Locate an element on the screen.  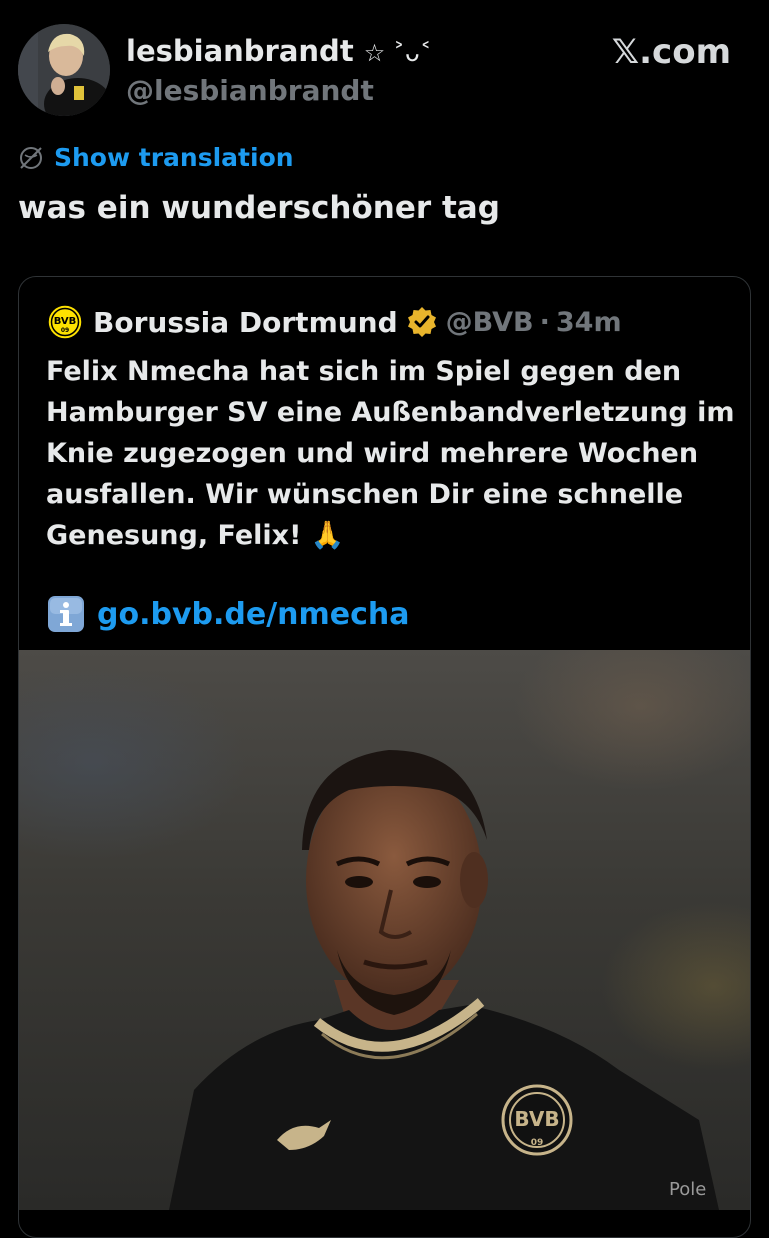
author-names: lesbianbrandt ☆ ˃ᴗ˂ @lesbianbrandt is located at coordinates (279, 71).